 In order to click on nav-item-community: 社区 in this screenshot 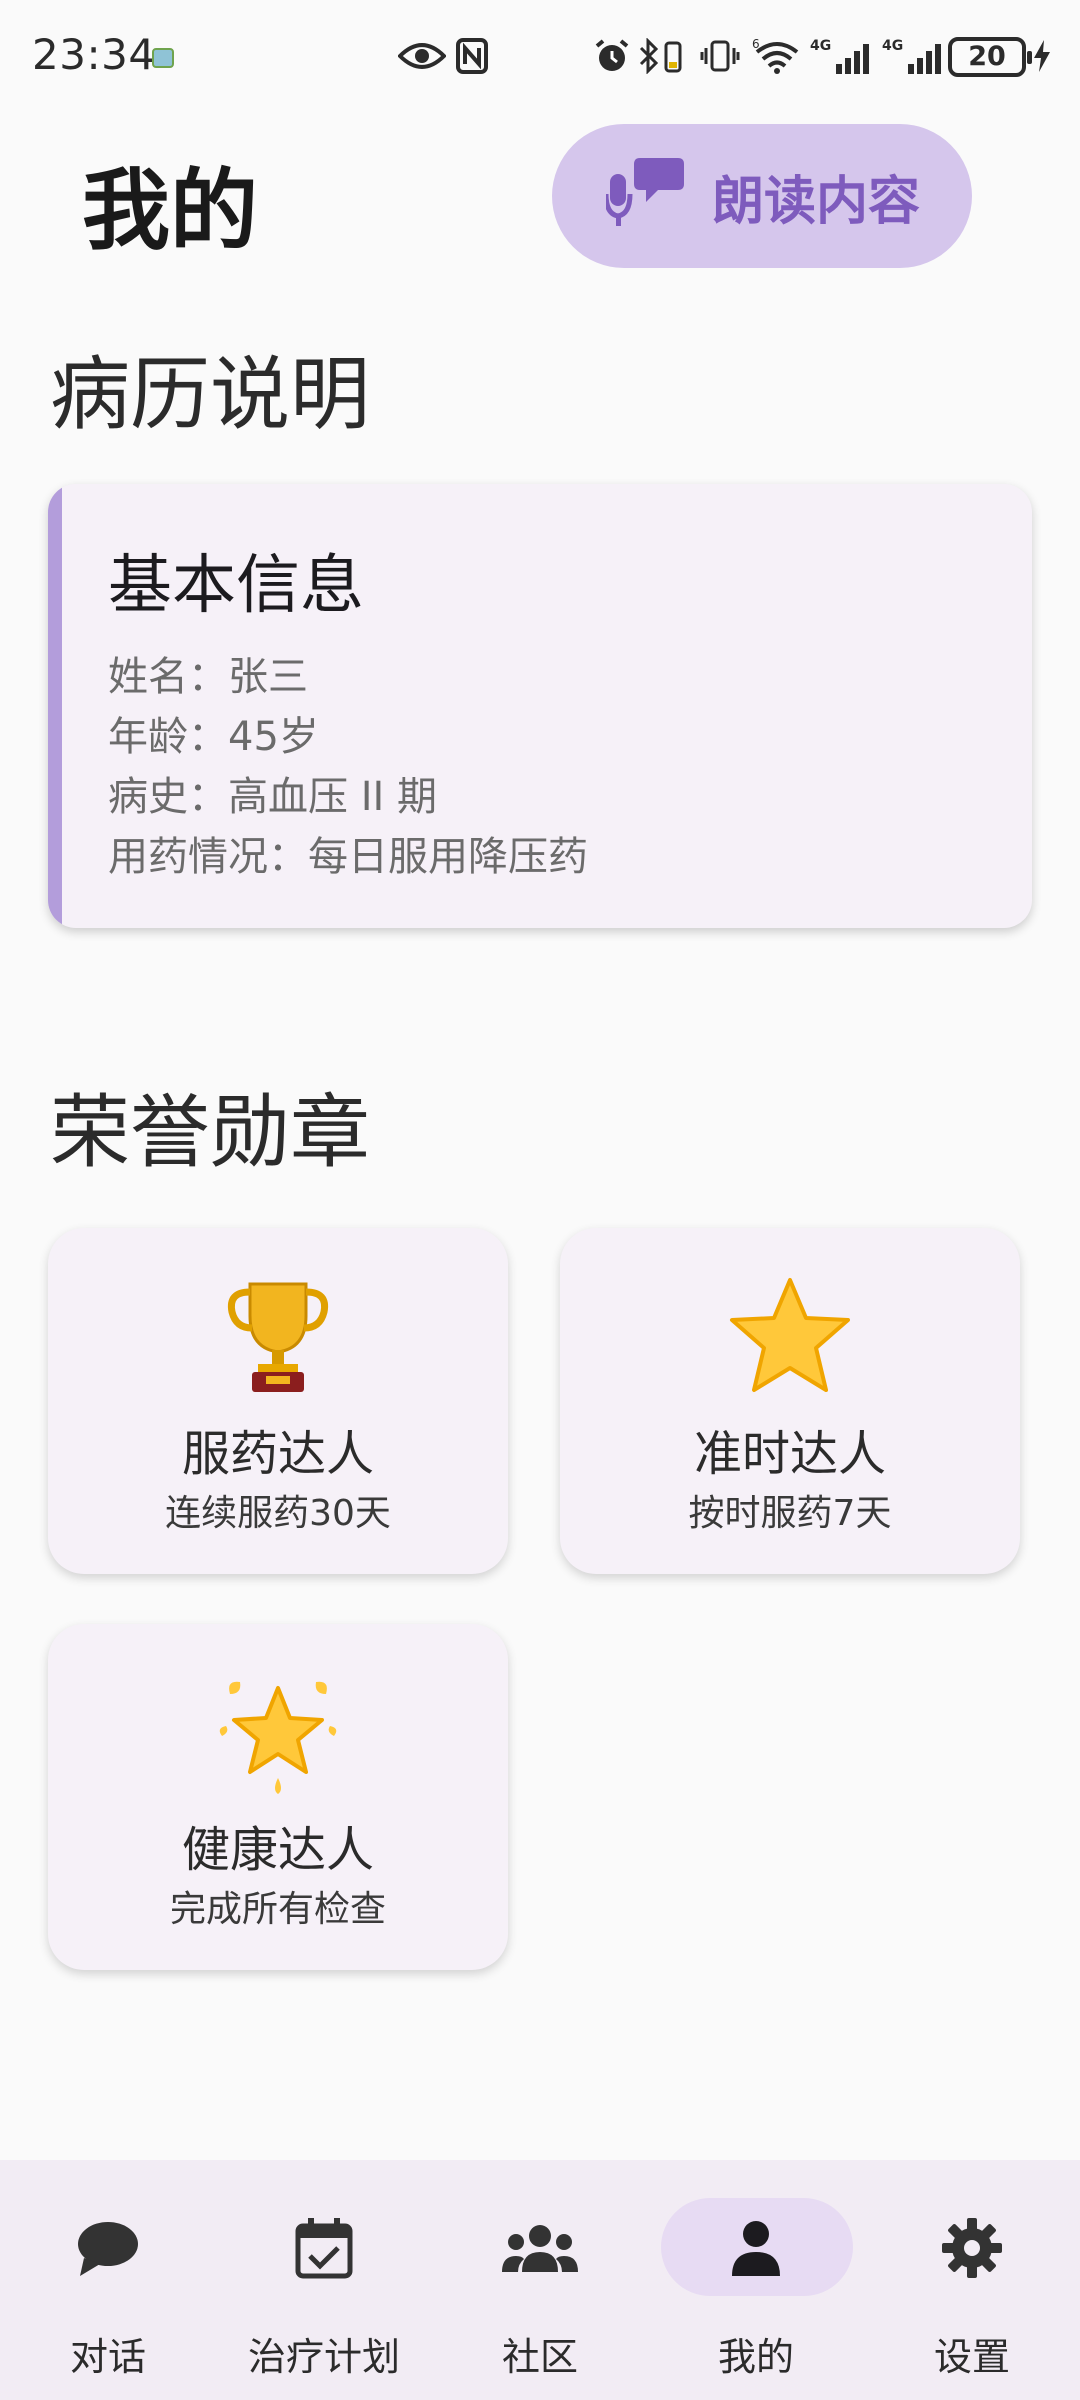, I will do `click(540, 2280)`.